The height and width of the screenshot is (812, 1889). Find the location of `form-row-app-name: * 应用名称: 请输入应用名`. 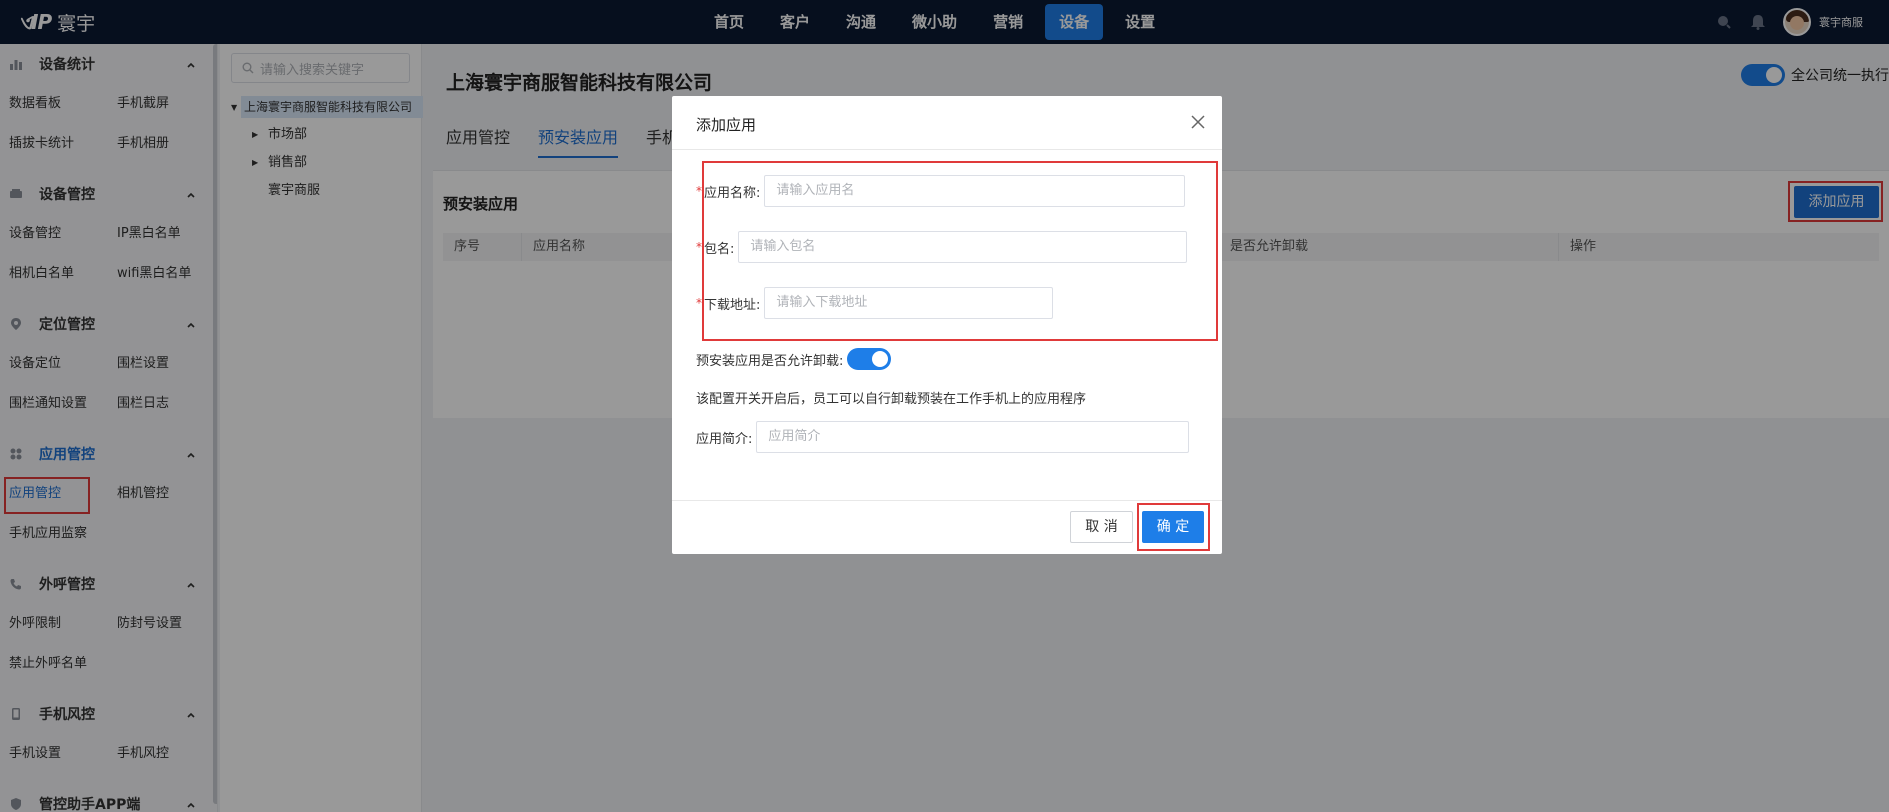

form-row-app-name: * 应用名称: 请输入应用名 is located at coordinates (941, 191).